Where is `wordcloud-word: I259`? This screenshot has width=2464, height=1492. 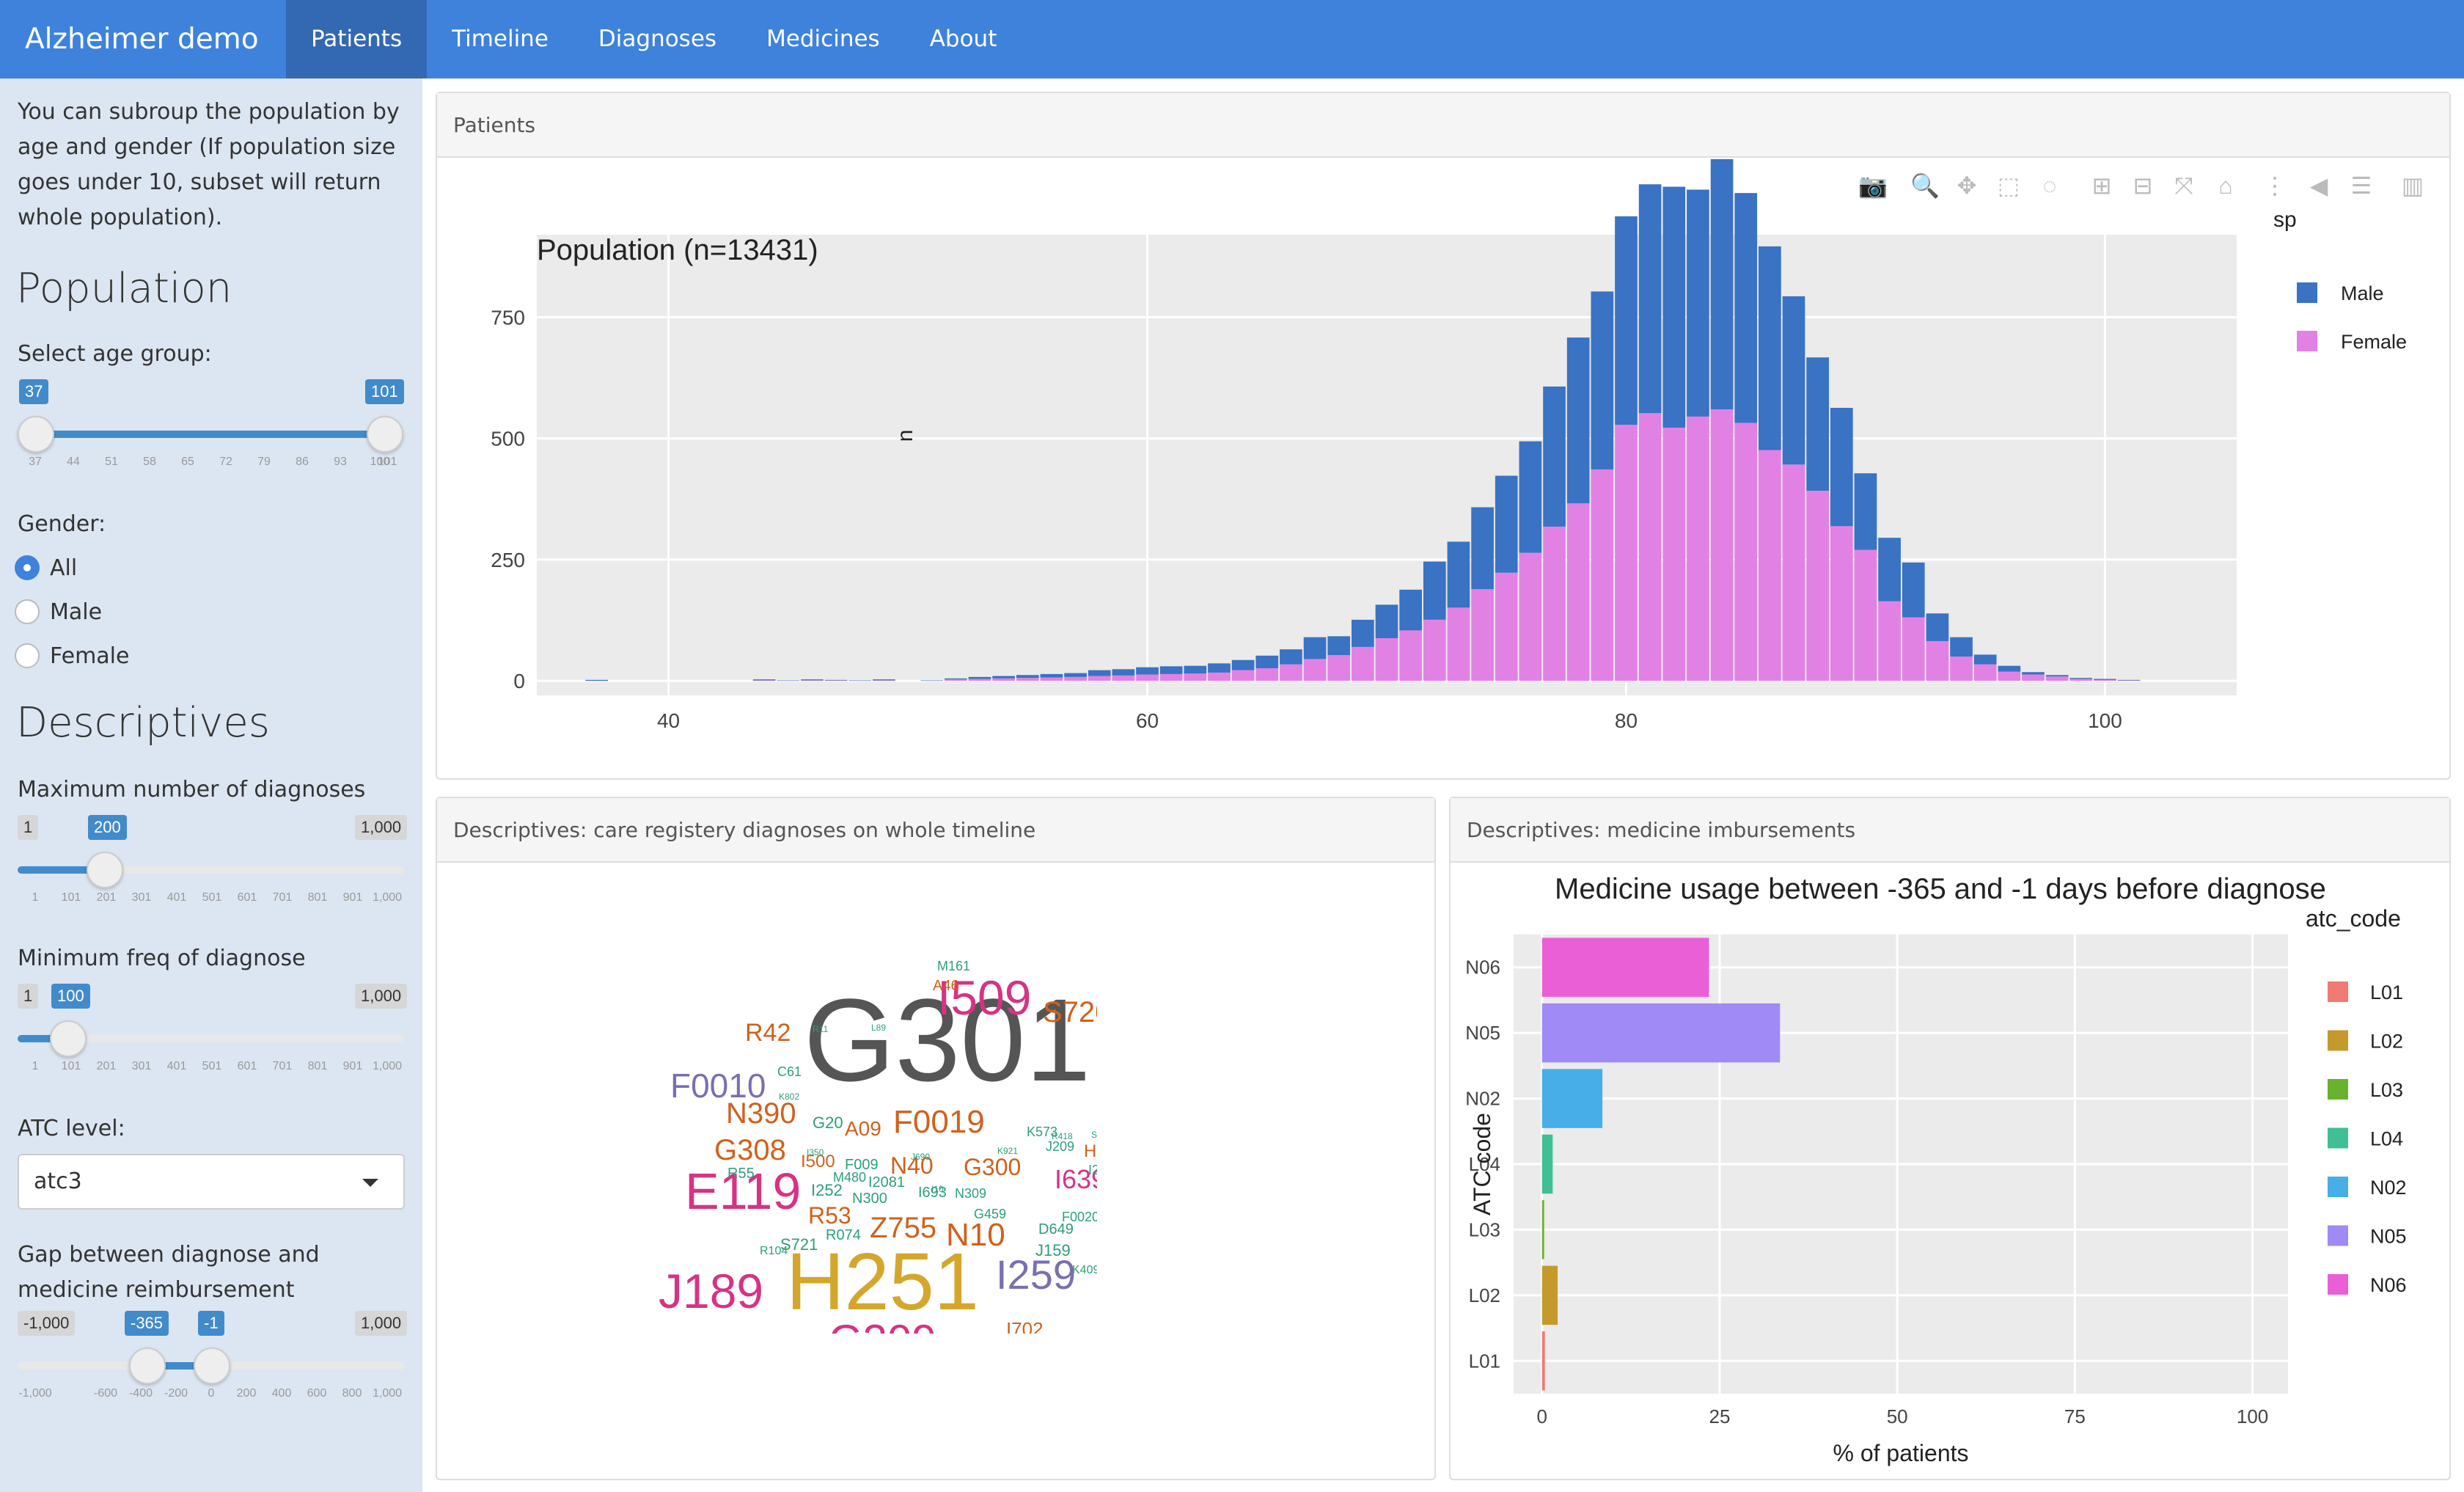
wordcloud-word: I259 is located at coordinates (1036, 1274).